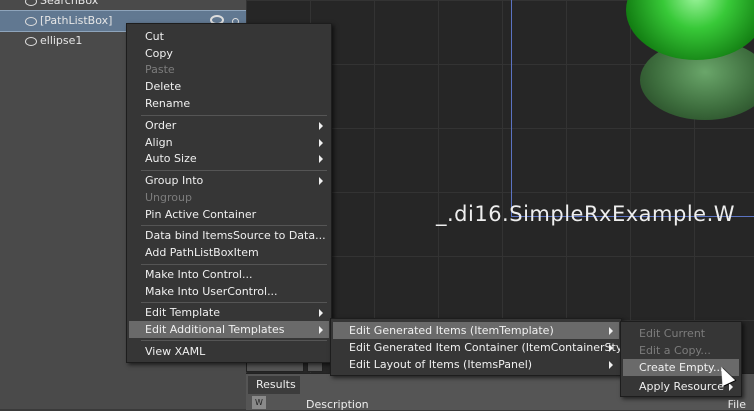 The height and width of the screenshot is (411, 754). I want to click on menu-item-cut: Cut, so click(229, 36).